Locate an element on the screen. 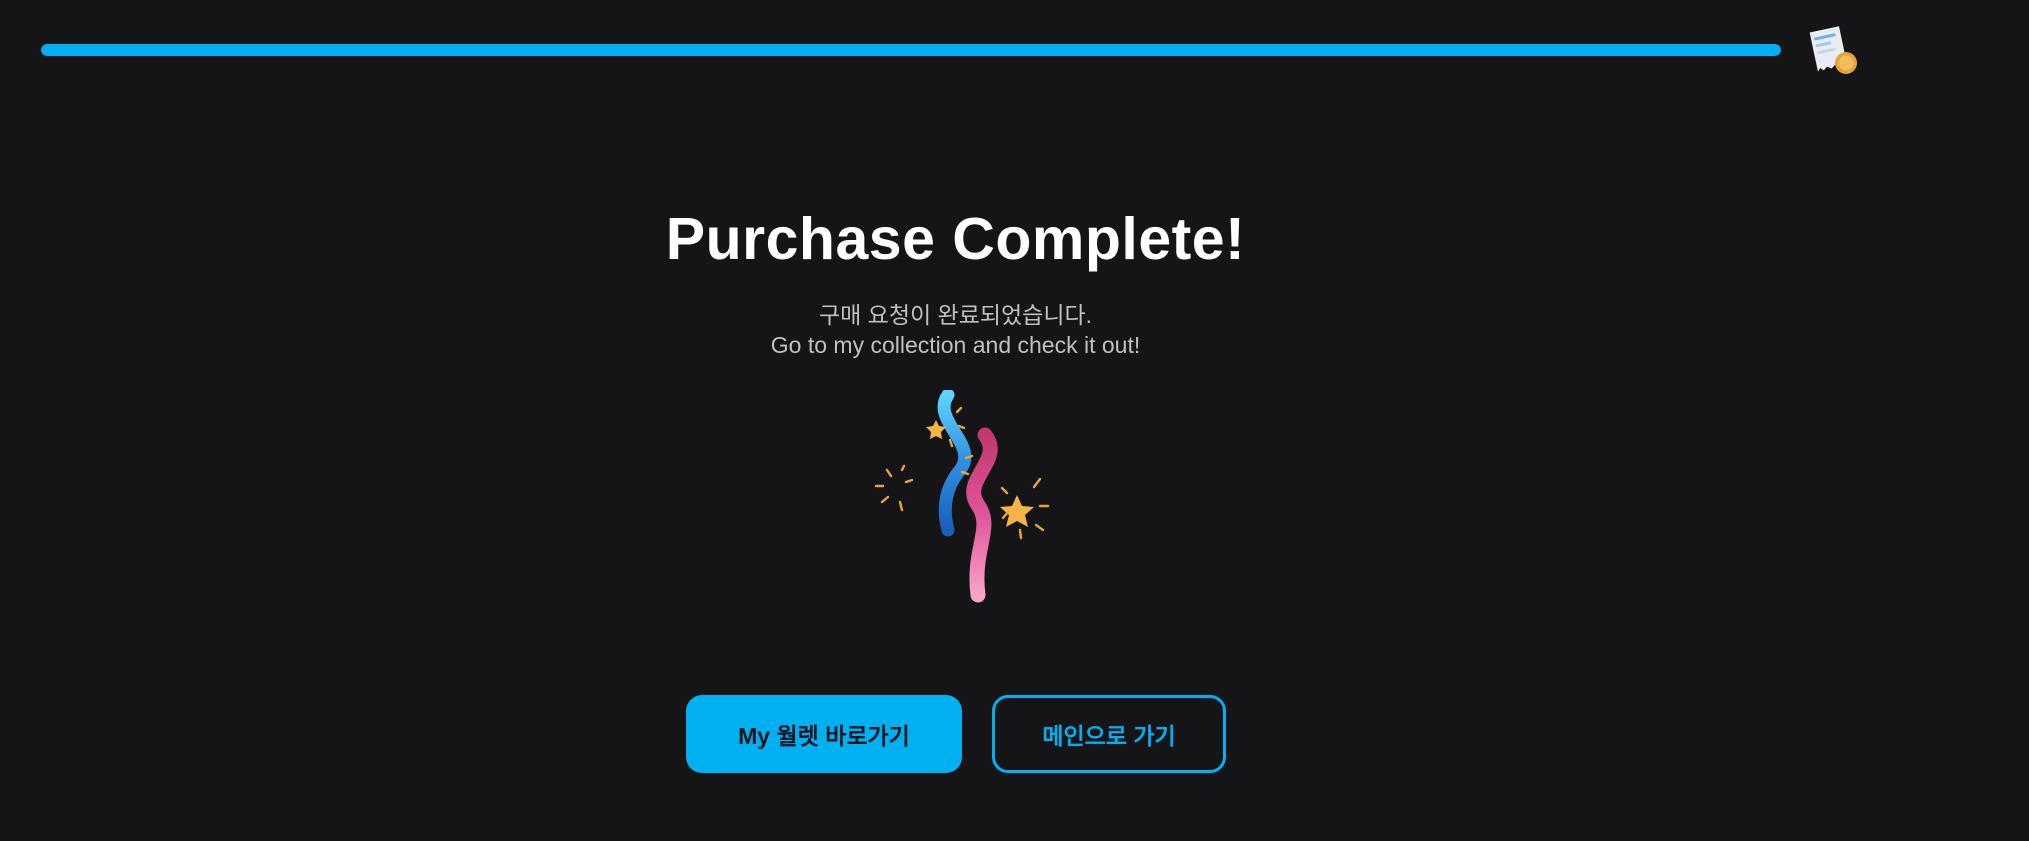  progress-bar is located at coordinates (911, 50).